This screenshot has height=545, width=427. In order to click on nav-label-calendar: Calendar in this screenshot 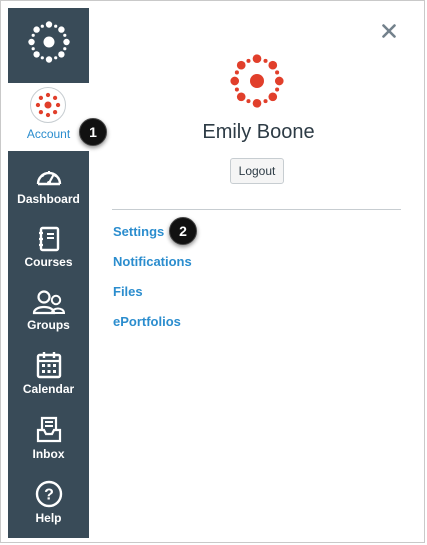, I will do `click(48, 389)`.